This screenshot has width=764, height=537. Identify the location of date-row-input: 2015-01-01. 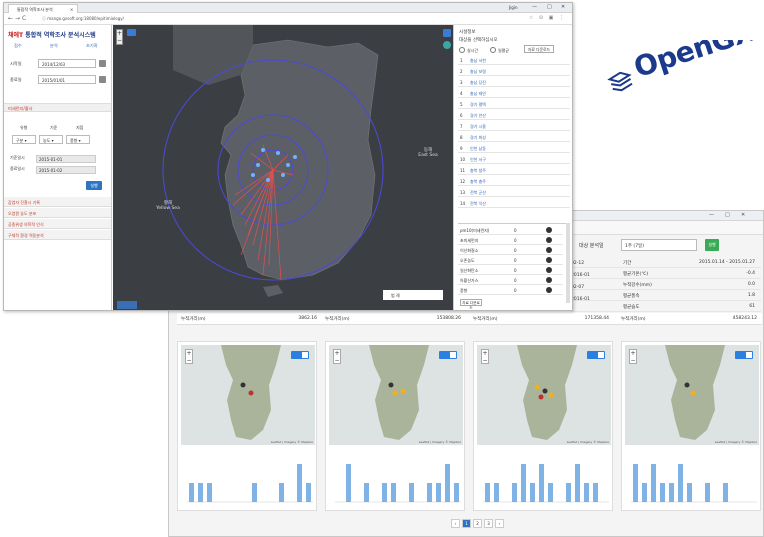
(66, 159).